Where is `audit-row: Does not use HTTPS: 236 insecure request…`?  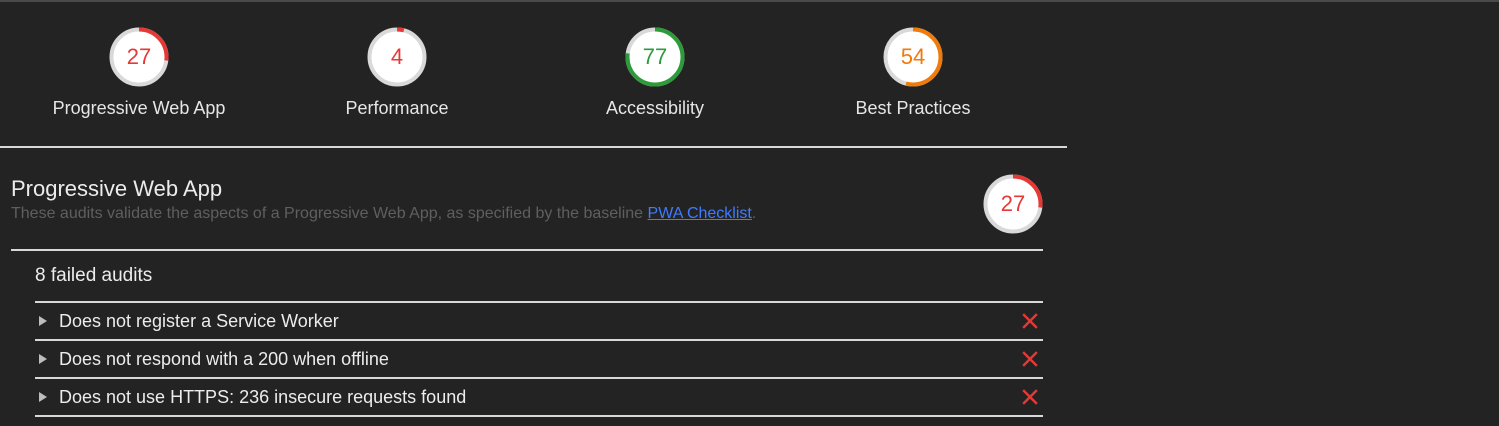
audit-row: Does not use HTTPS: 236 insecure request… is located at coordinates (539, 397).